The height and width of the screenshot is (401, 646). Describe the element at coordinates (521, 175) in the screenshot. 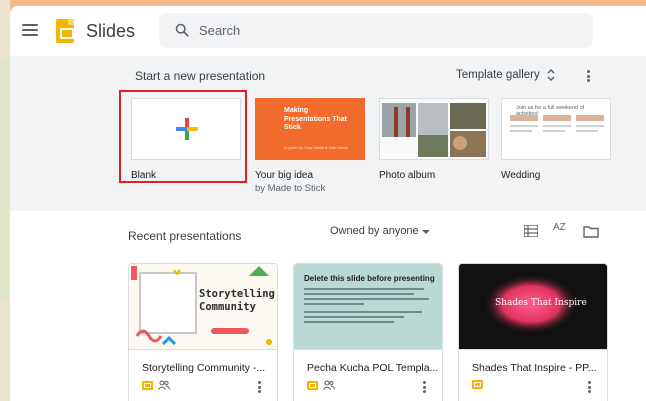

I see `template-label: Wedding` at that location.